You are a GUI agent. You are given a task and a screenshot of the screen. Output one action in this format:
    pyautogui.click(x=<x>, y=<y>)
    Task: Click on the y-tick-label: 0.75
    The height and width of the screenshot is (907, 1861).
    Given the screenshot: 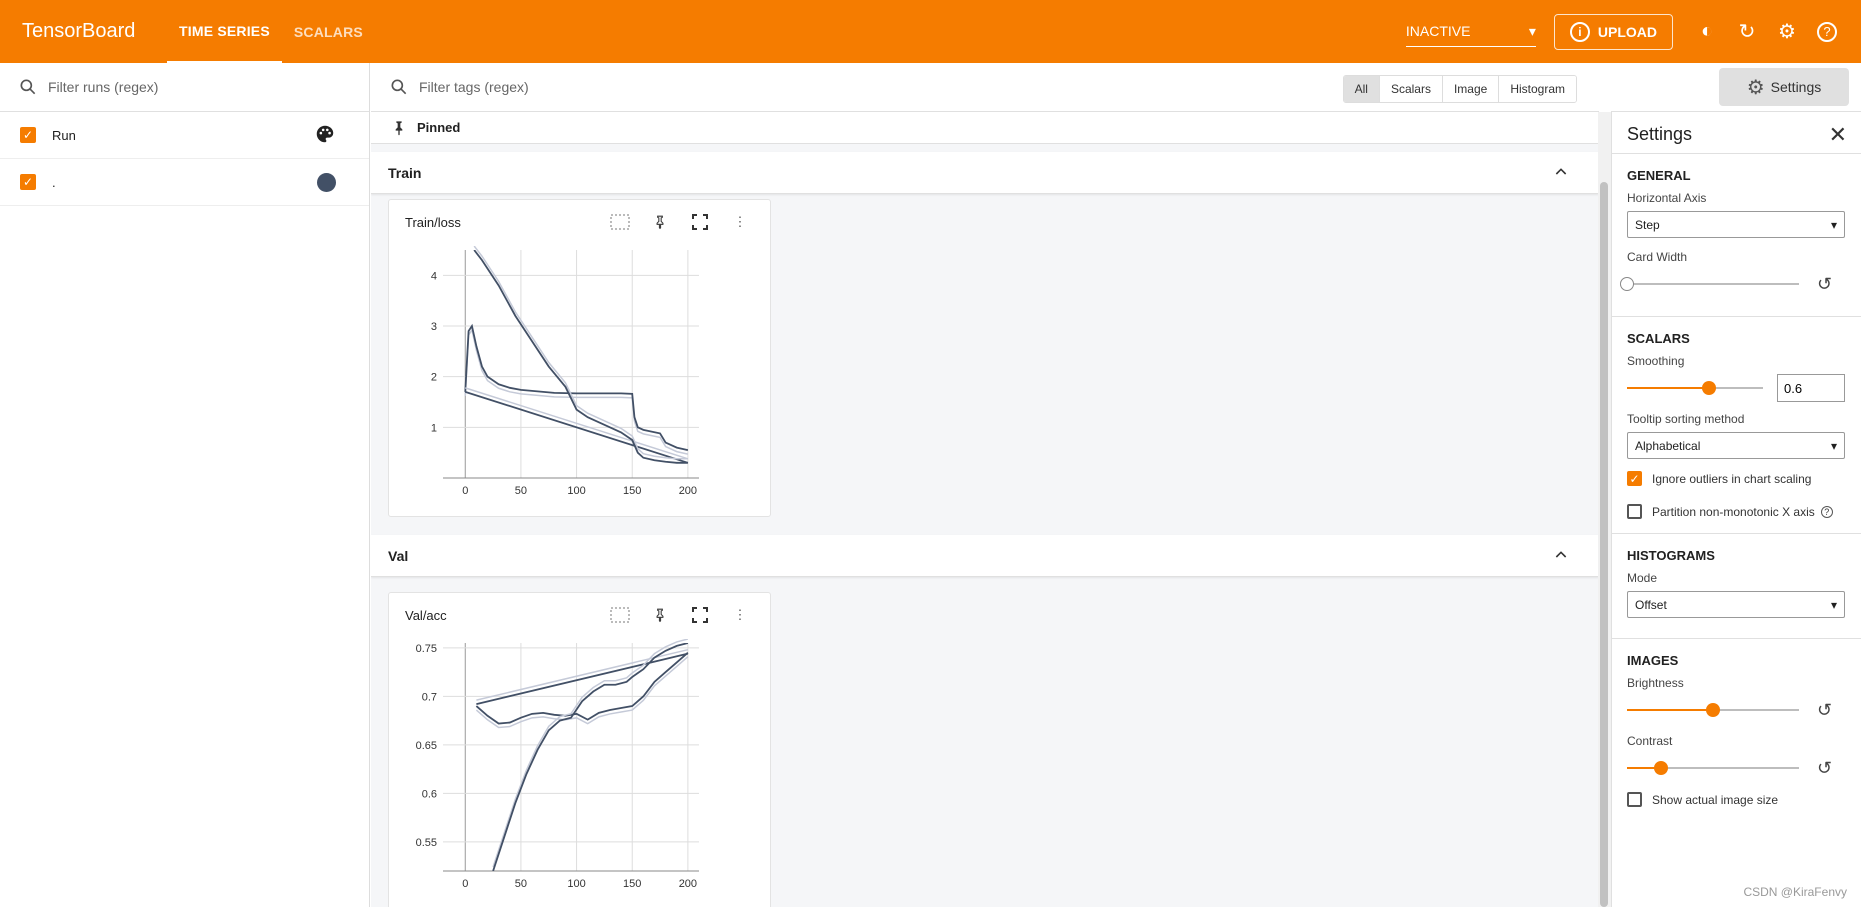 What is the action you would take?
    pyautogui.click(x=426, y=649)
    